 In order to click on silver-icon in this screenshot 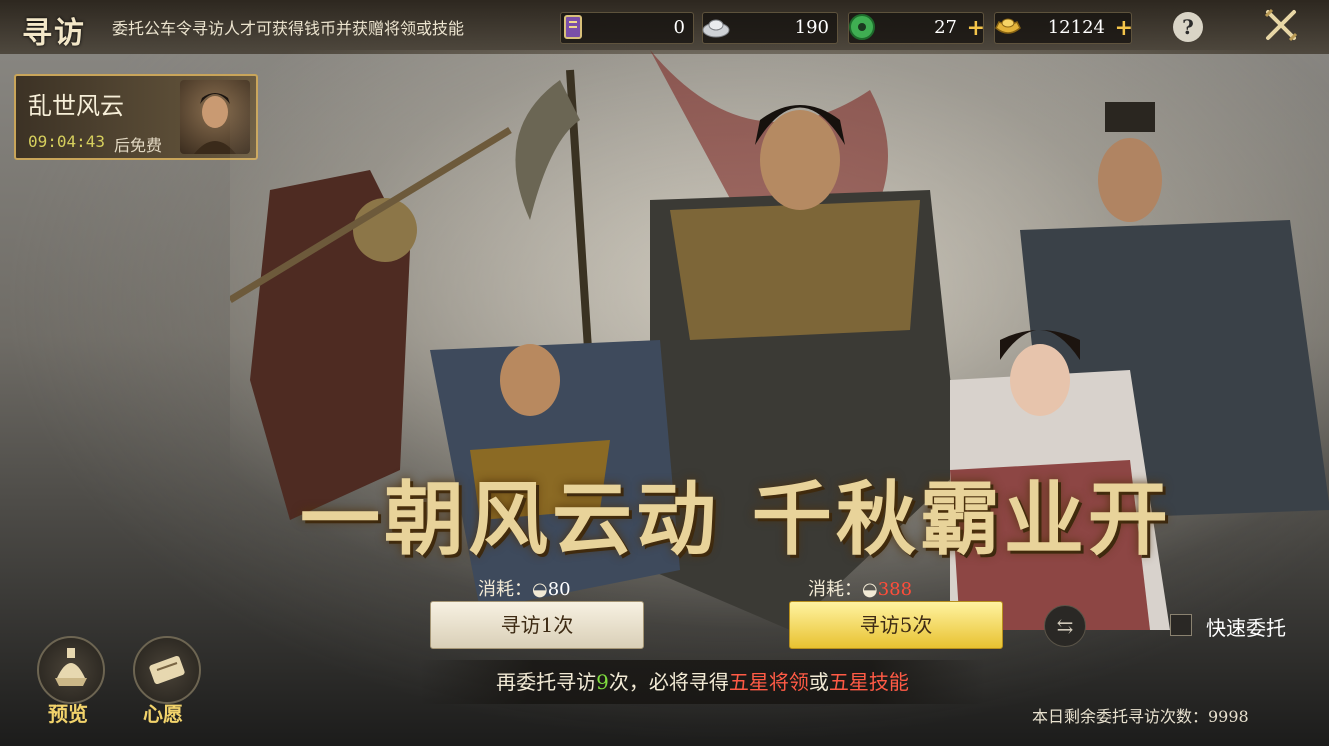, I will do `click(716, 28)`.